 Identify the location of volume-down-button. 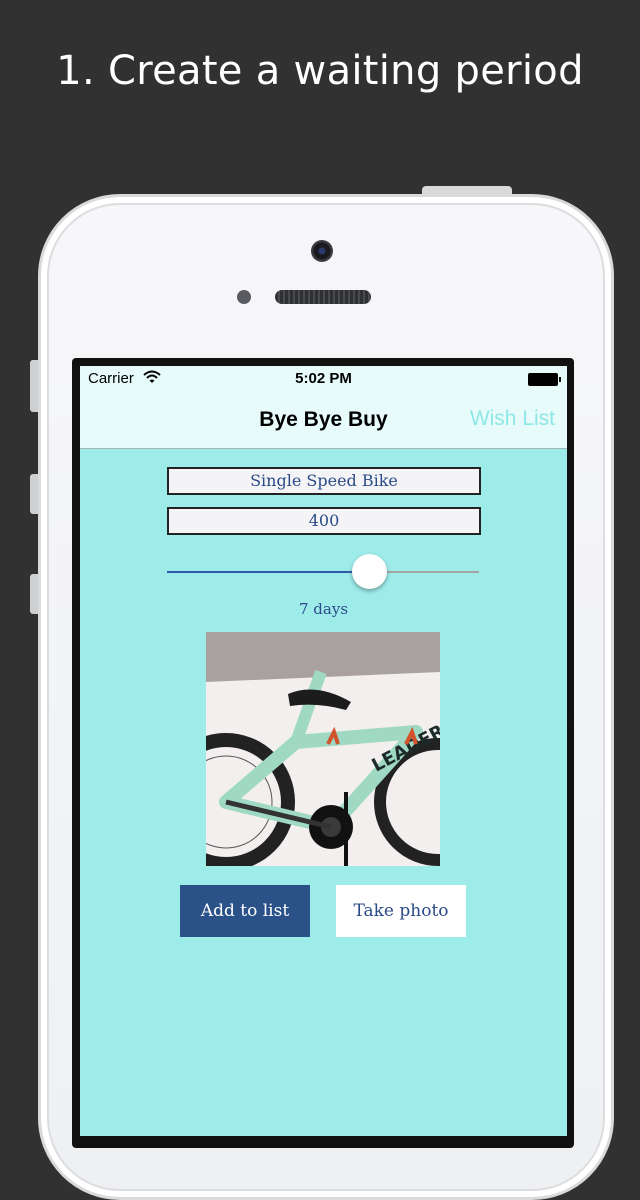
(34, 594).